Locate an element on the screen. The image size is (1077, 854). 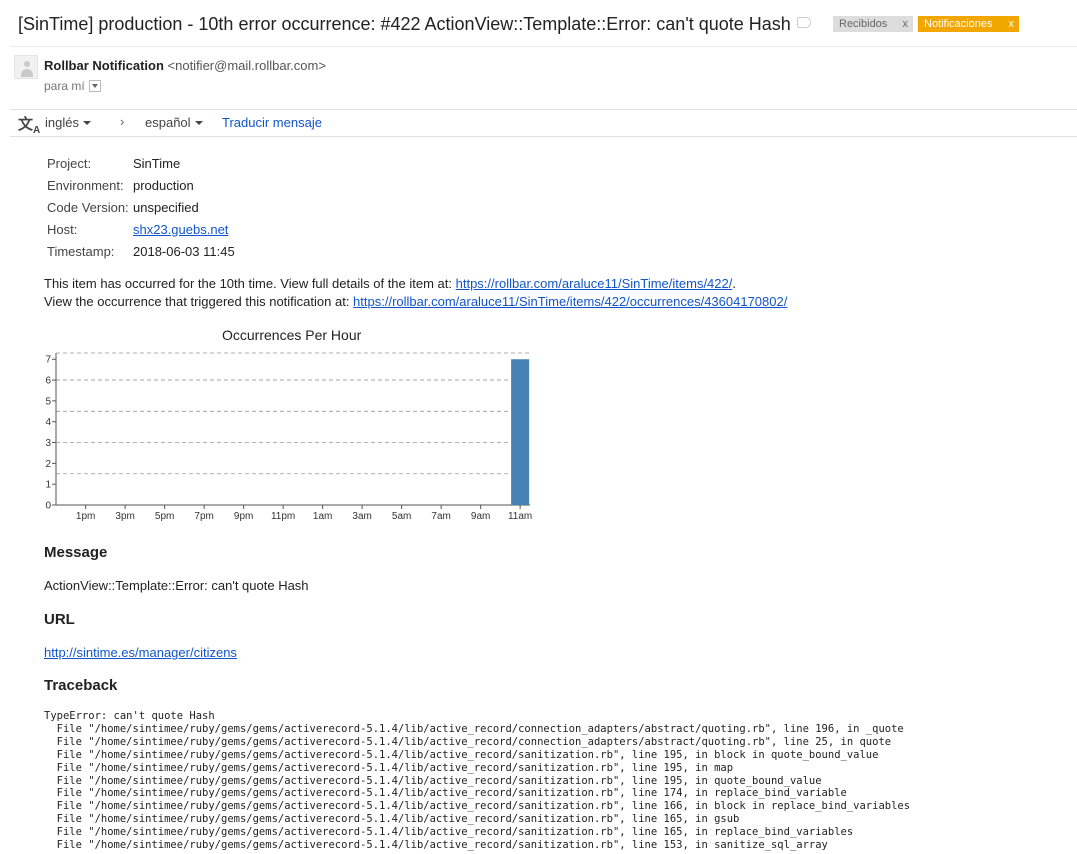
chart-y-tick-label: 1 is located at coordinates (48, 485).